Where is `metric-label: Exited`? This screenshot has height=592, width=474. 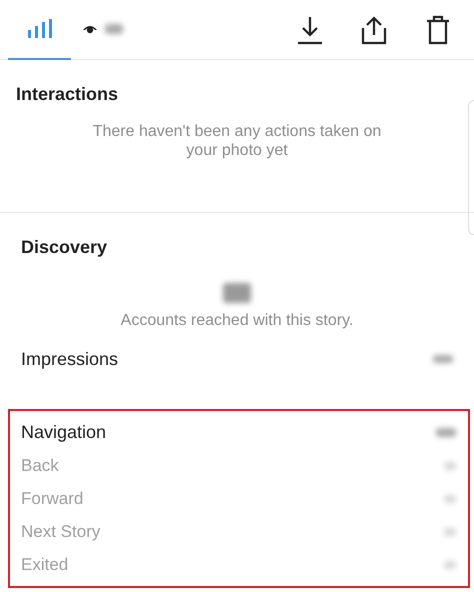 metric-label: Exited is located at coordinates (44, 565).